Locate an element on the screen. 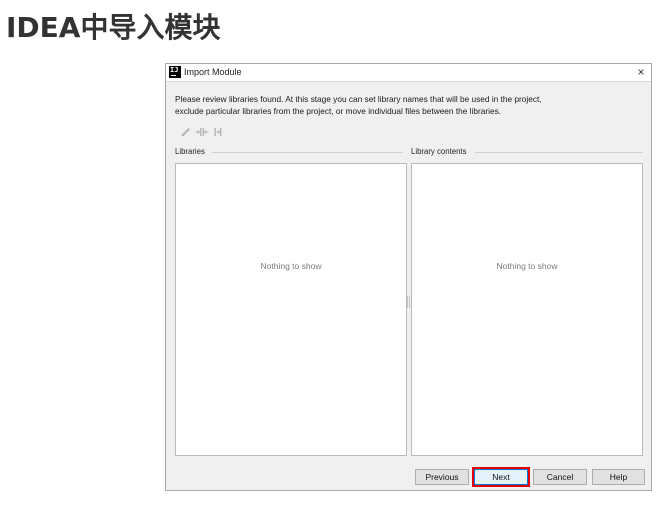 This screenshot has height=505, width=662. library-contents-label: Library contents is located at coordinates (439, 151).